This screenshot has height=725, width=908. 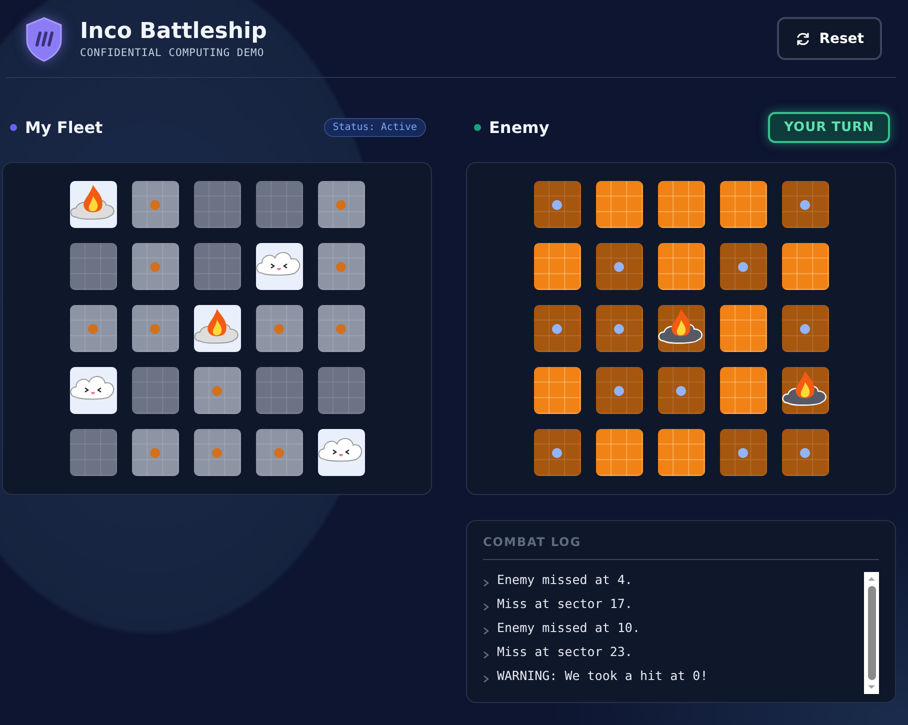 I want to click on scroll-up-arrow-icon, so click(x=871, y=579).